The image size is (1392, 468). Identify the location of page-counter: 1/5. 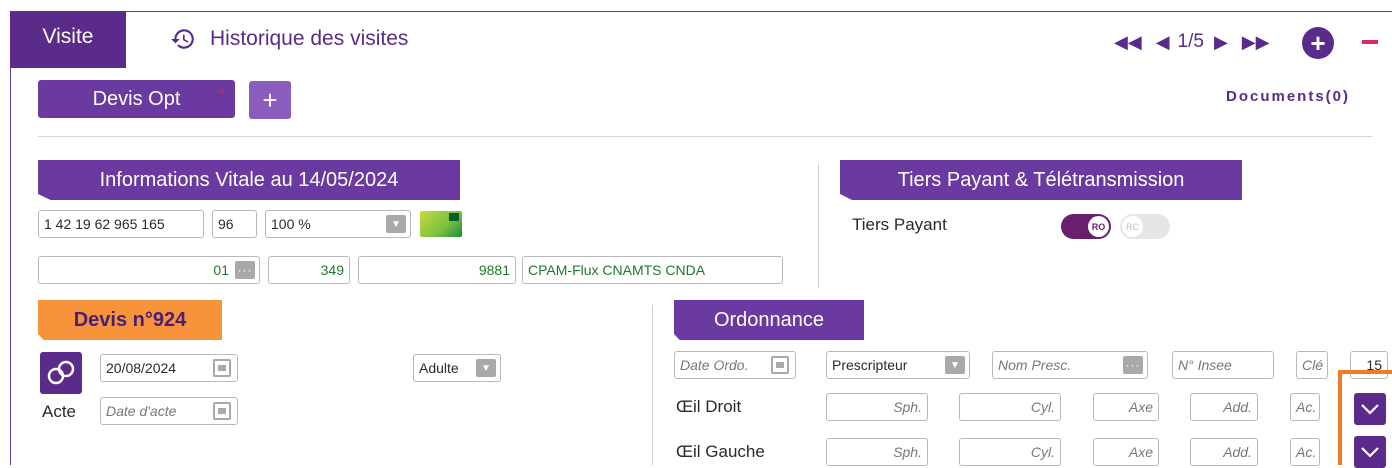
(1190, 41).